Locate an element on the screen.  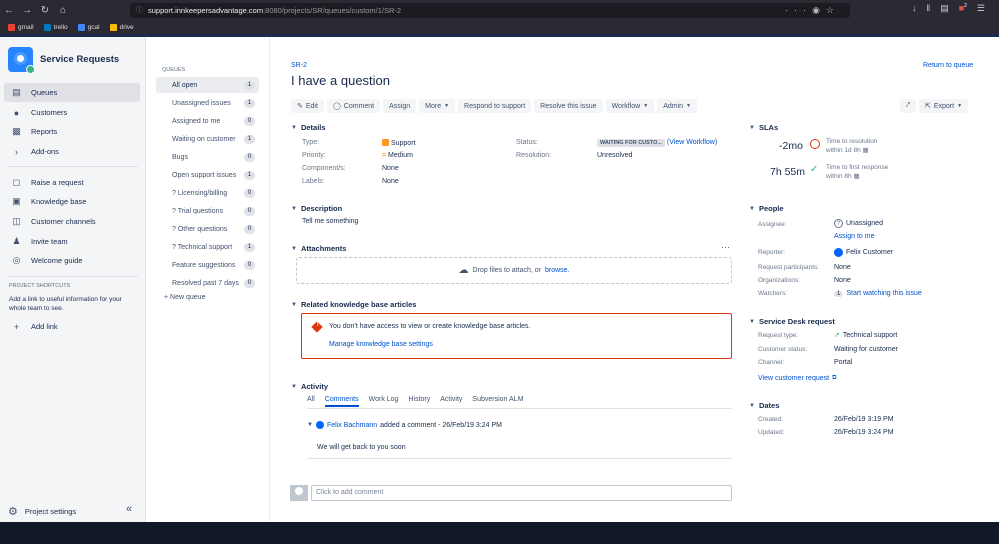
sidebar-toggle-icon: ▤ is located at coordinates (944, 8).